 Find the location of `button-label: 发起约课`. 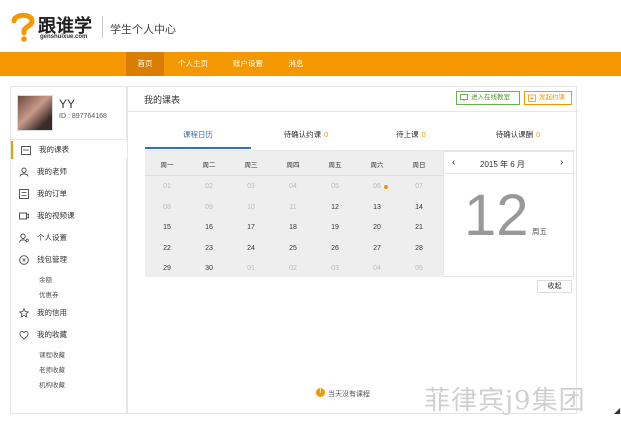

button-label: 发起约课 is located at coordinates (552, 97).